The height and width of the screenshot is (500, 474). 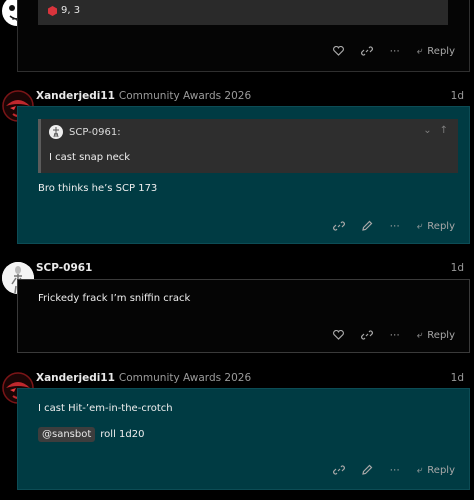 I want to click on username: SCP-0961, so click(x=64, y=268).